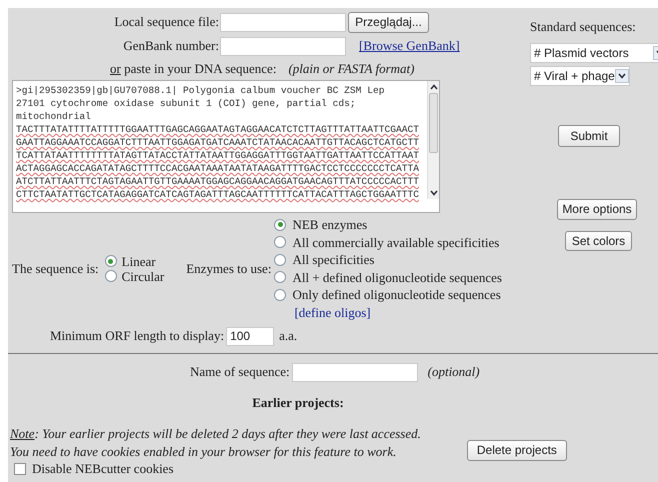  What do you see at coordinates (103, 469) in the screenshot?
I see `checkbox-label: Disable NEBcutter cookies` at bounding box center [103, 469].